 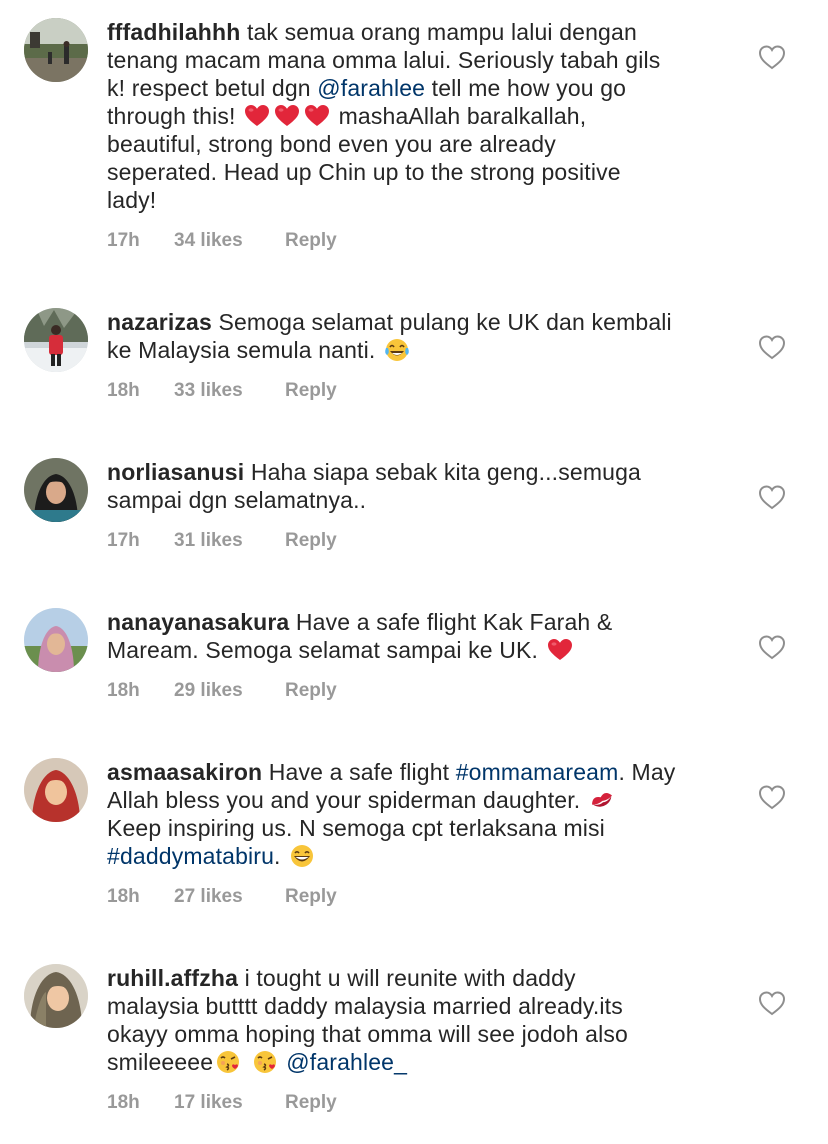 I want to click on comment-username: nanayanasakura, so click(x=198, y=622).